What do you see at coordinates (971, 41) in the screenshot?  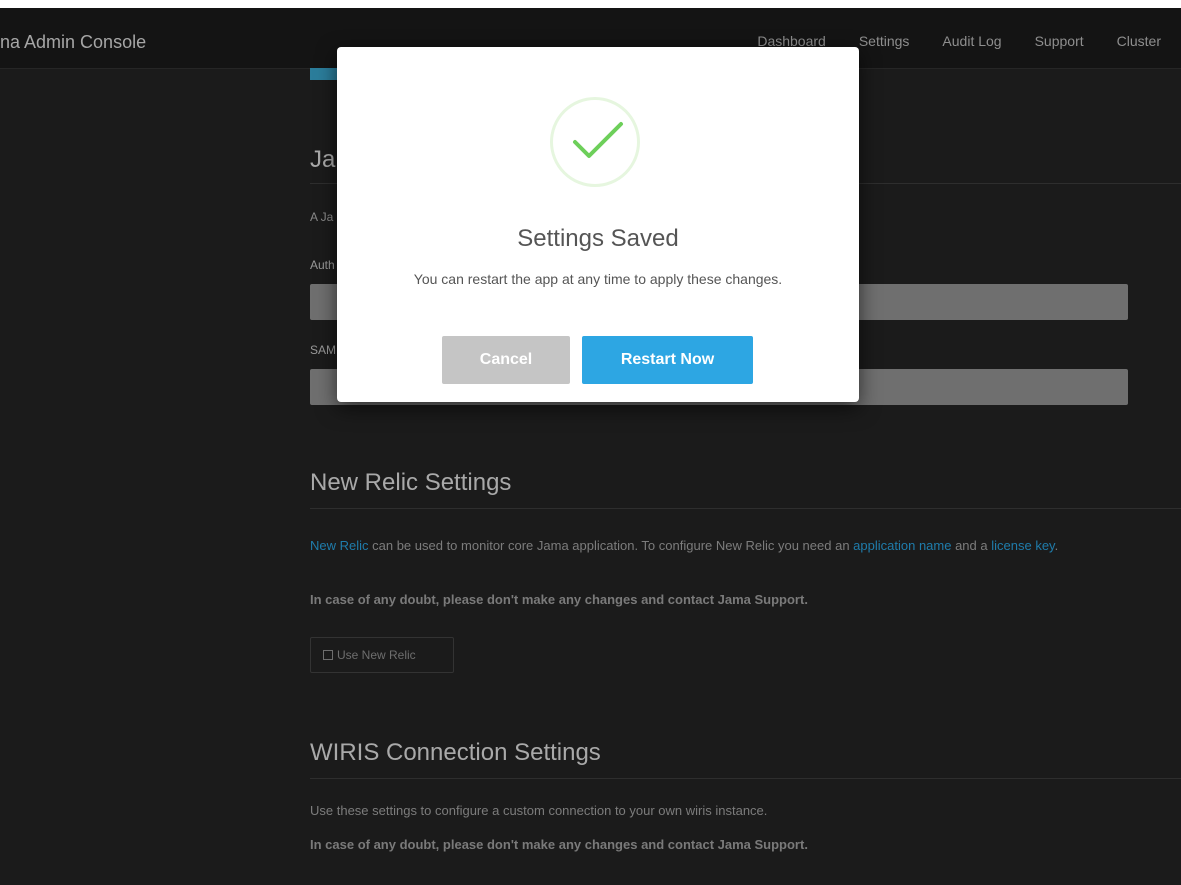 I see `nav-audit-log: Audit Log` at bounding box center [971, 41].